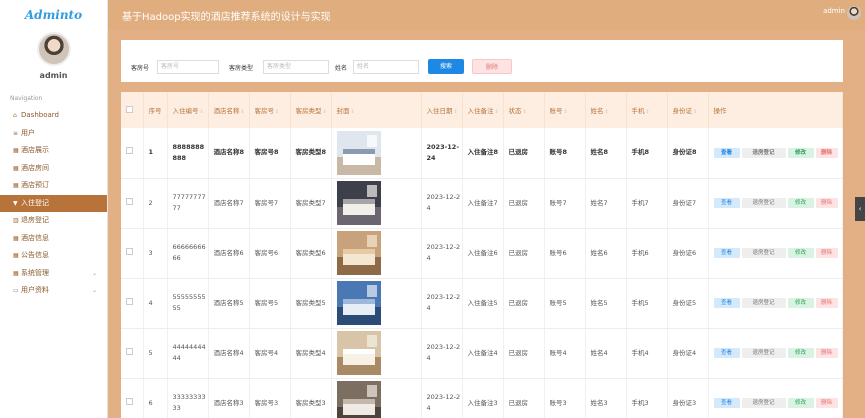  What do you see at coordinates (53, 116) in the screenshot?
I see `sidebar-item-0: ⌂ Dashboard` at bounding box center [53, 116].